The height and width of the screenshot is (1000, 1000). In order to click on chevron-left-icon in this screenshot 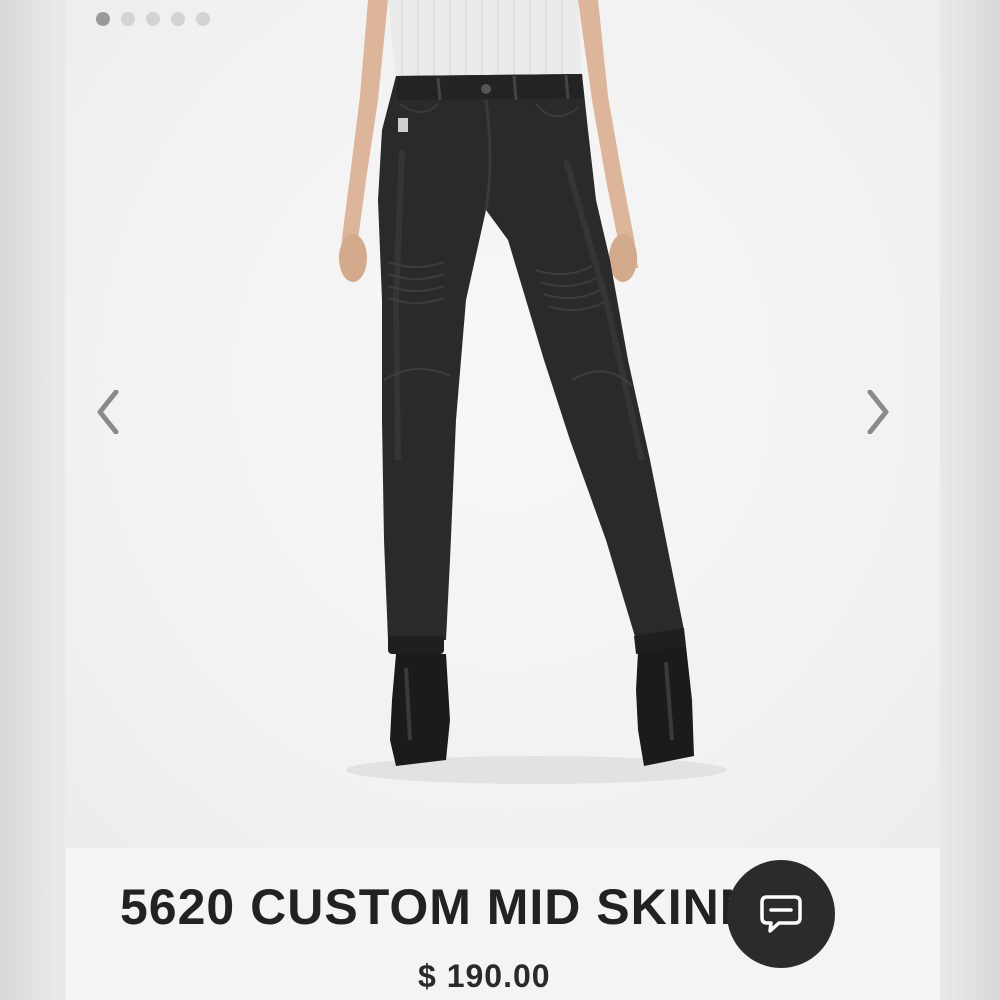, I will do `click(108, 412)`.